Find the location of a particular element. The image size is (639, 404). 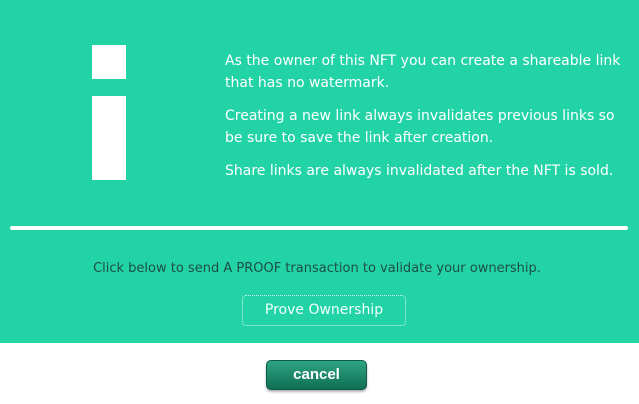

cancel-button: cancel is located at coordinates (316, 375).